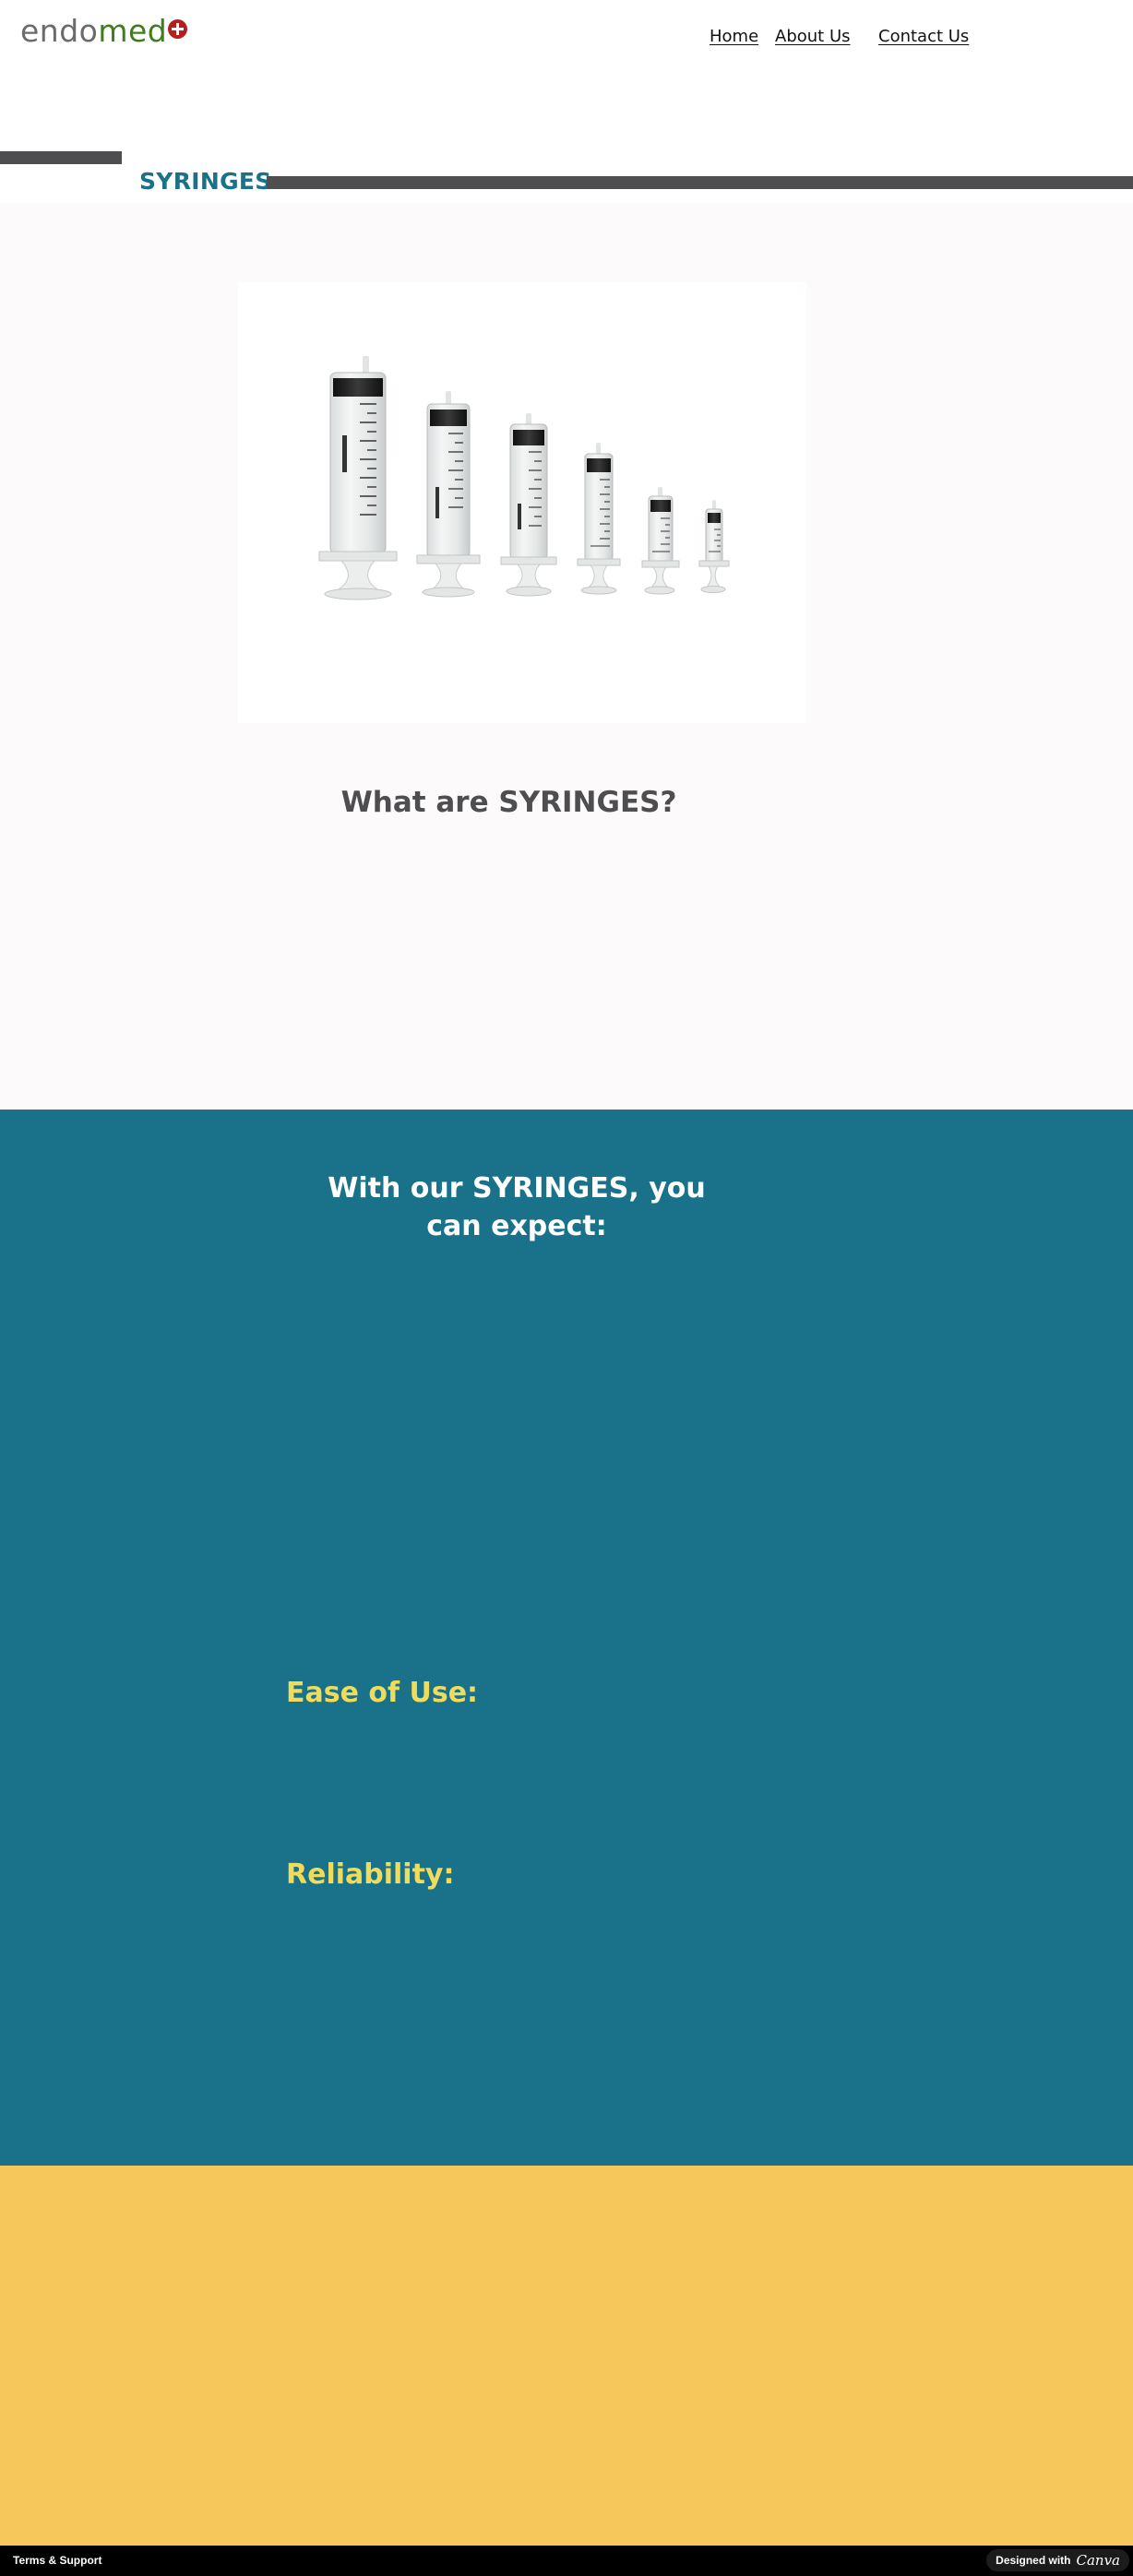  What do you see at coordinates (660, 541) in the screenshot?
I see `syringe-3ml` at bounding box center [660, 541].